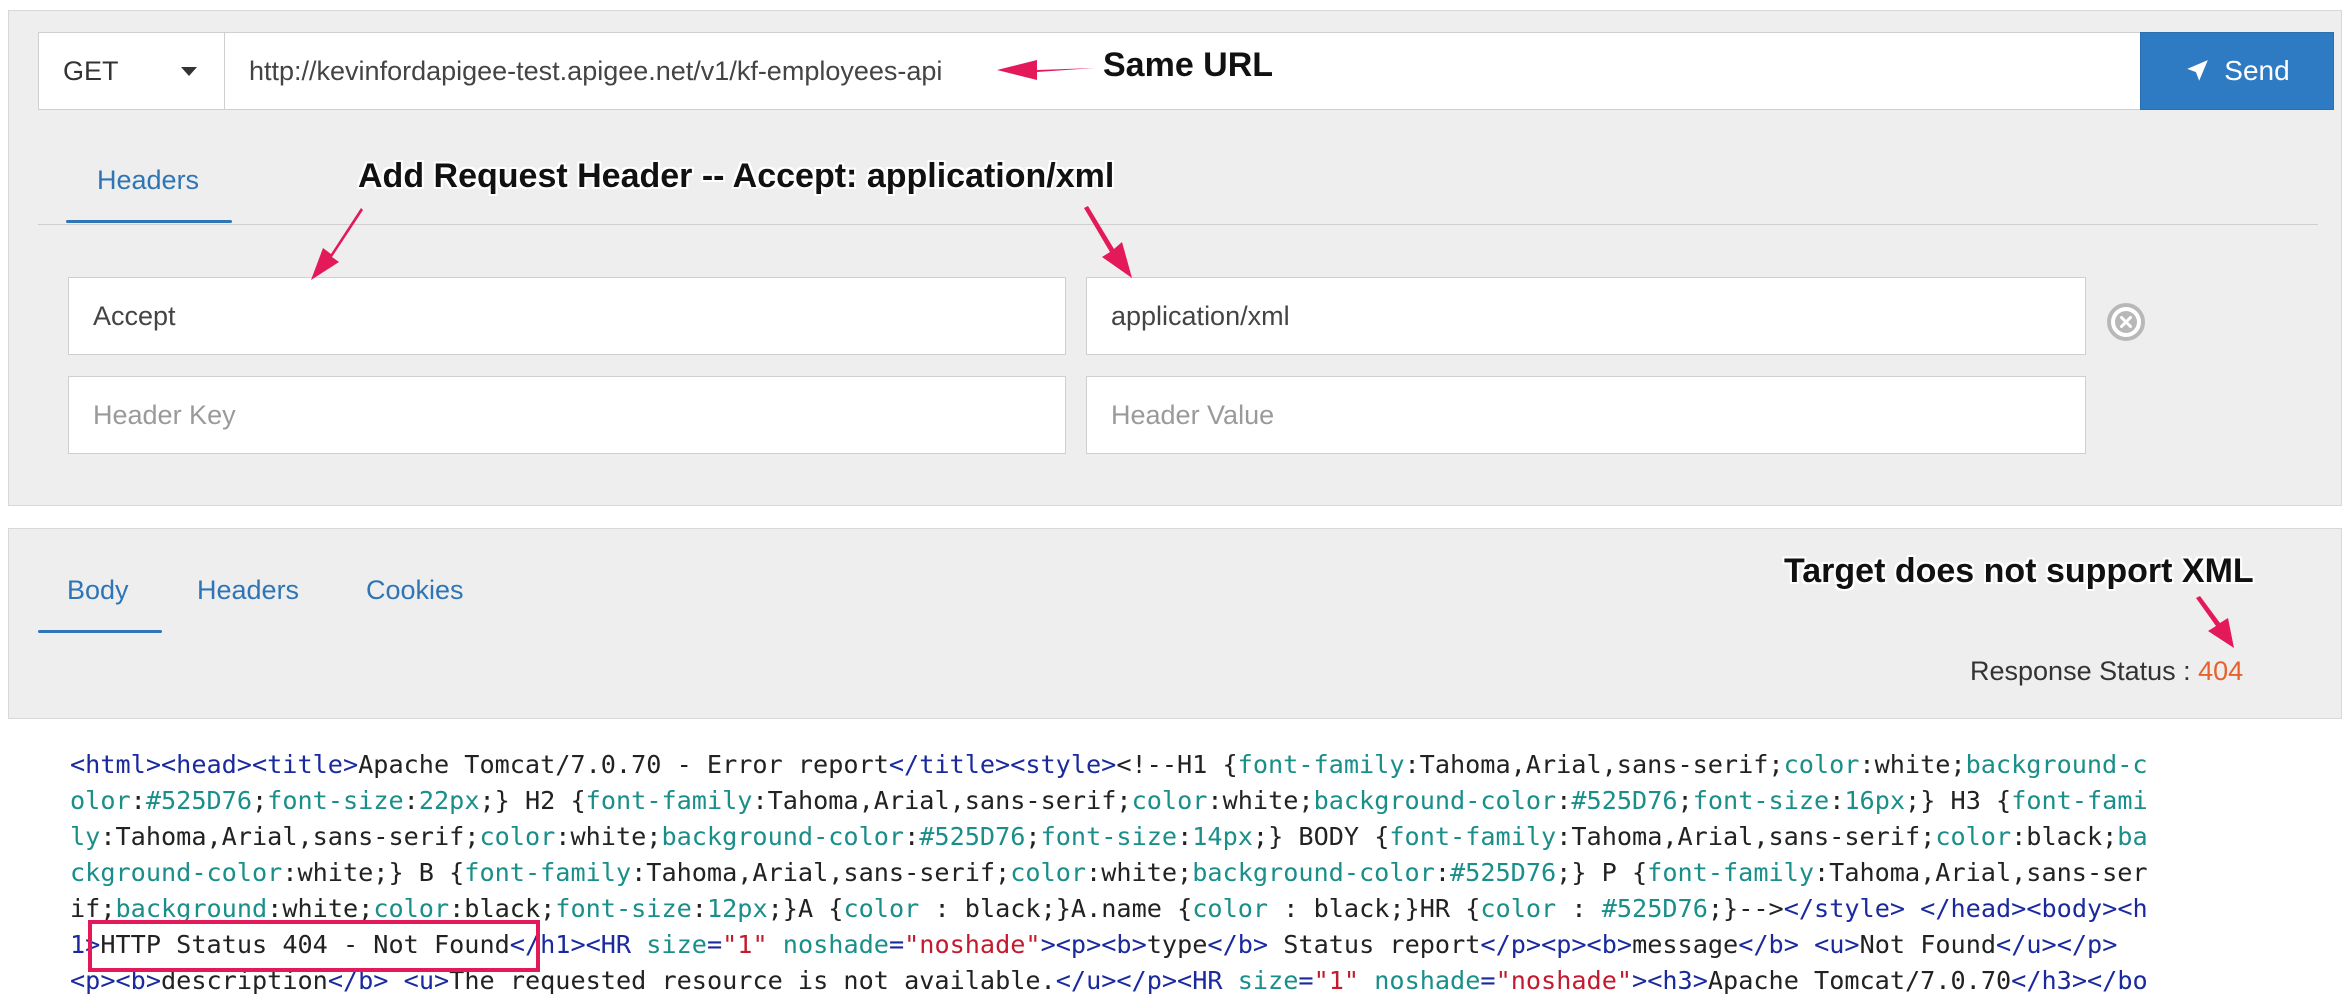 The image size is (2342, 999). I want to click on response-status: Response Status : 404, so click(2106, 671).